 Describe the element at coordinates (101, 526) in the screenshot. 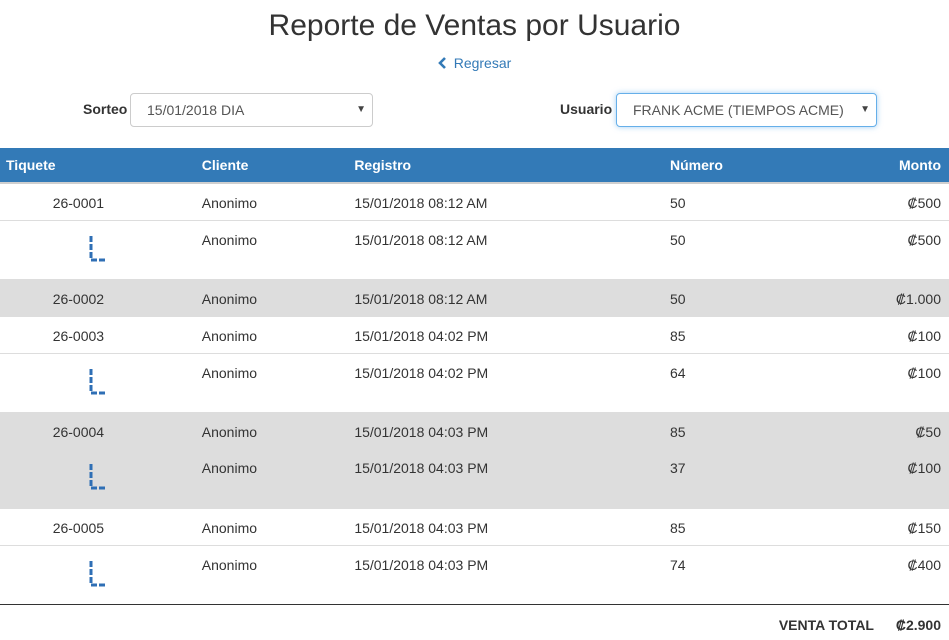

I see `cell-tiquete: 26-0005` at that location.